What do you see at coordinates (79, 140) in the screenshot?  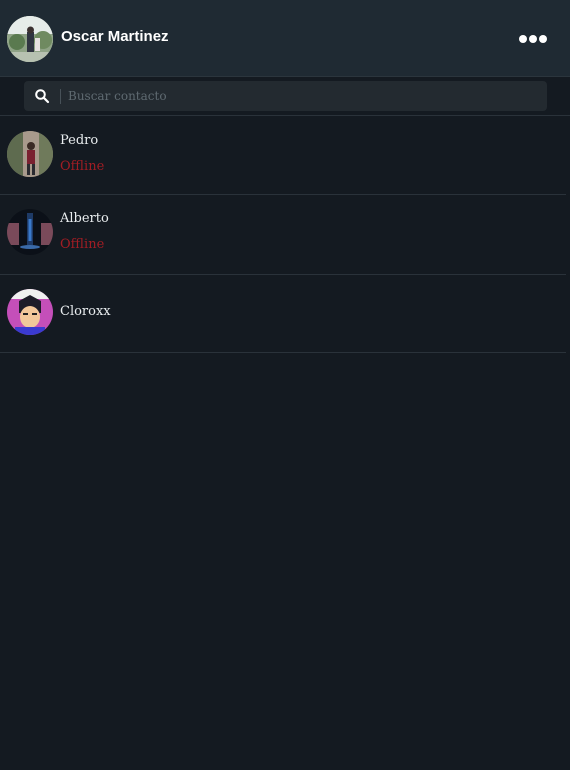 I see `contact-name: Pedro` at bounding box center [79, 140].